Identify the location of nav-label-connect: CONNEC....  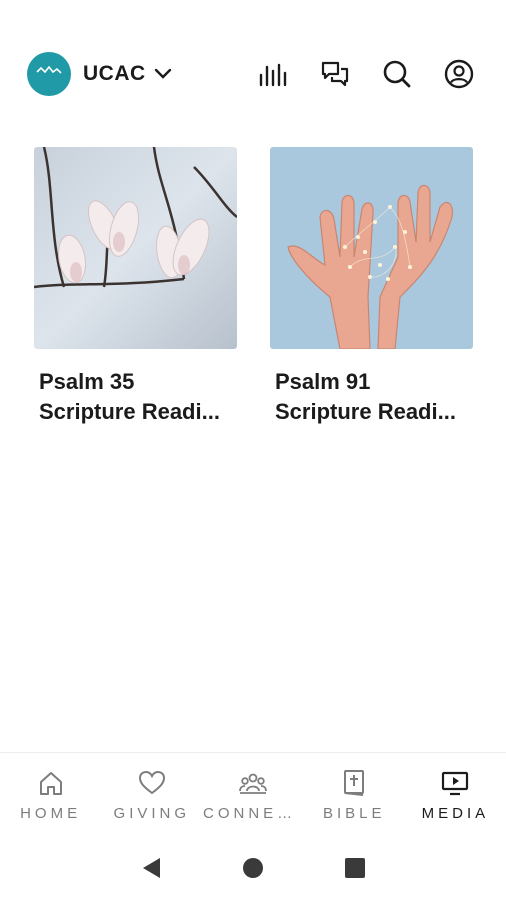
(253, 813).